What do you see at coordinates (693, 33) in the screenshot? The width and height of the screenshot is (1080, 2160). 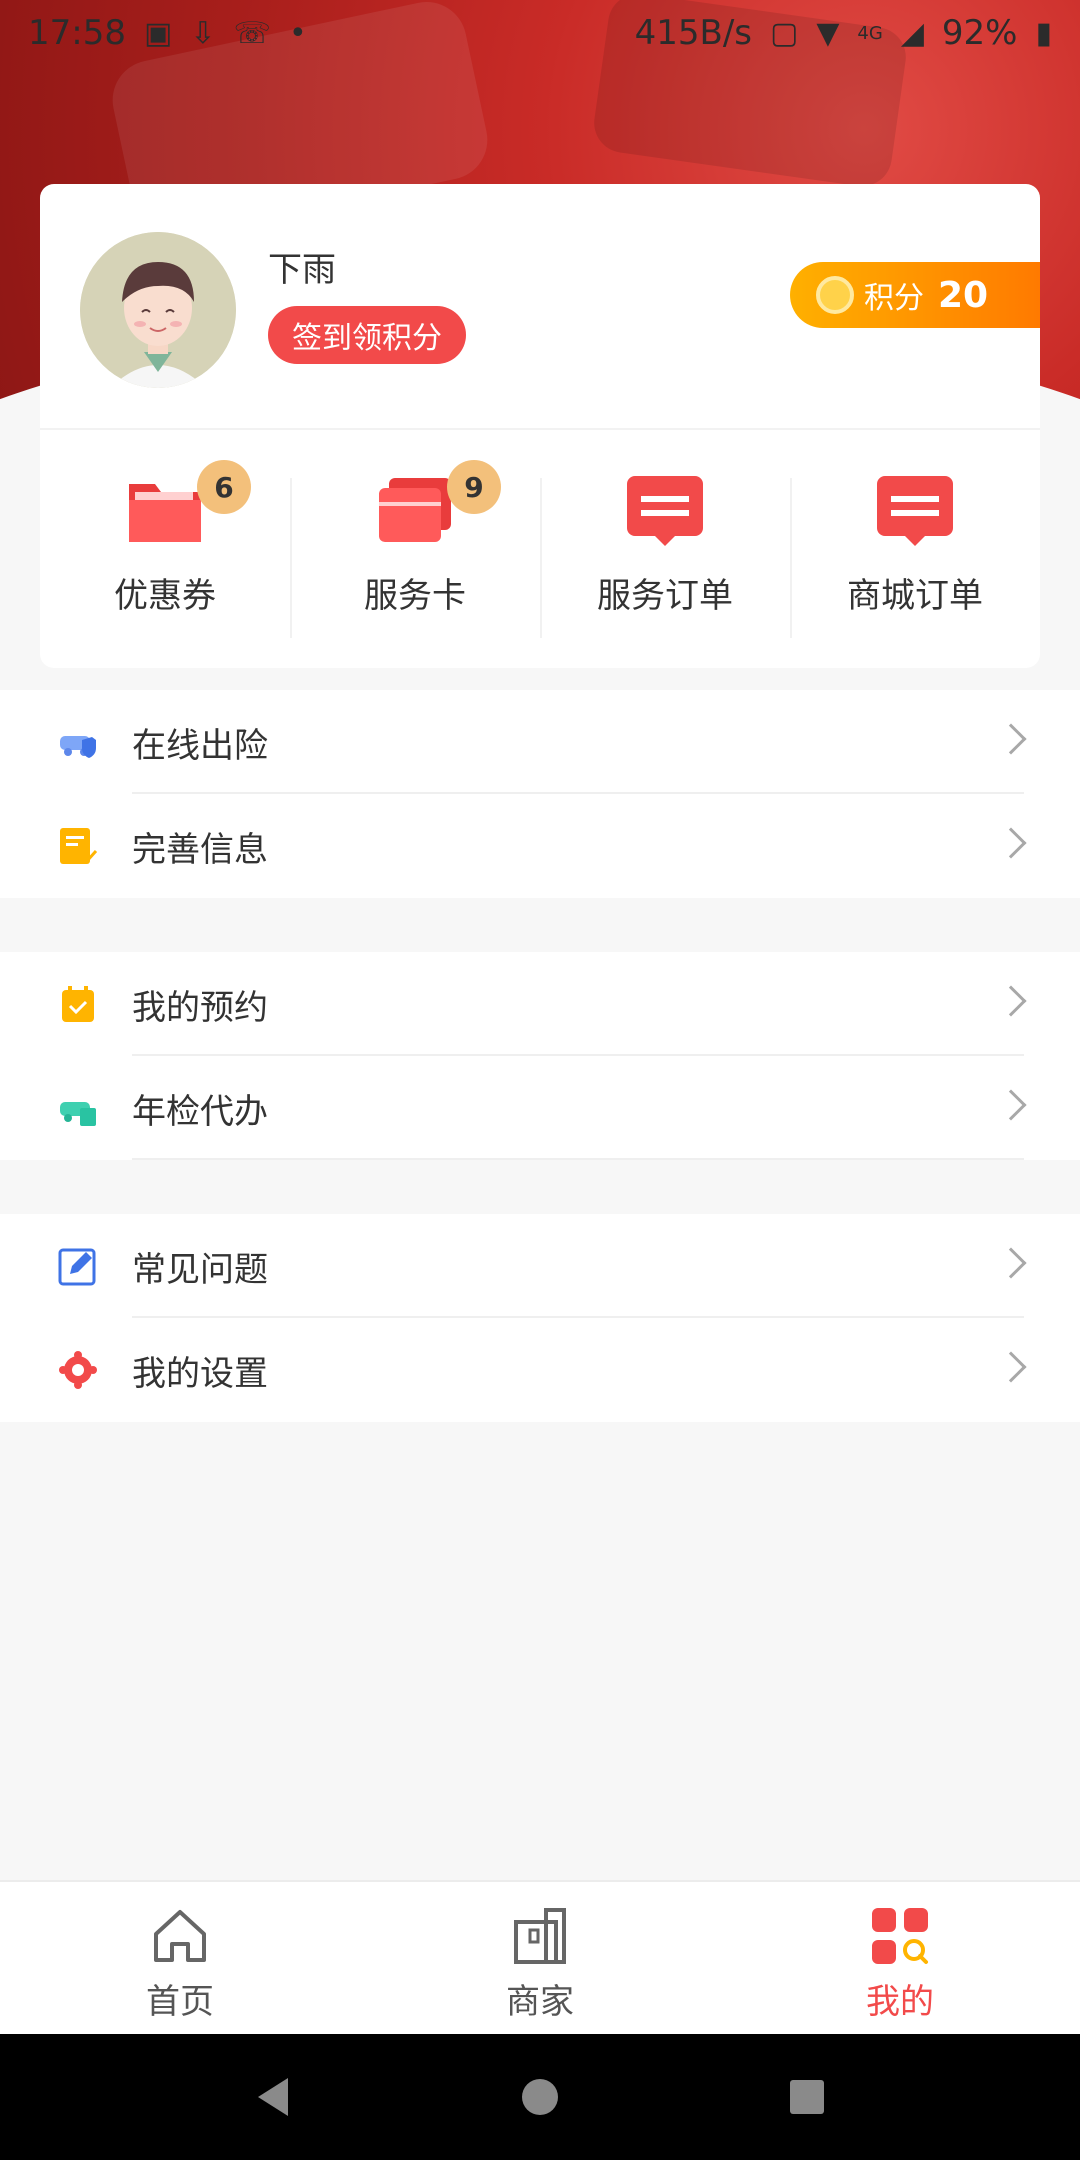 I see `network-speed: 415B/s` at bounding box center [693, 33].